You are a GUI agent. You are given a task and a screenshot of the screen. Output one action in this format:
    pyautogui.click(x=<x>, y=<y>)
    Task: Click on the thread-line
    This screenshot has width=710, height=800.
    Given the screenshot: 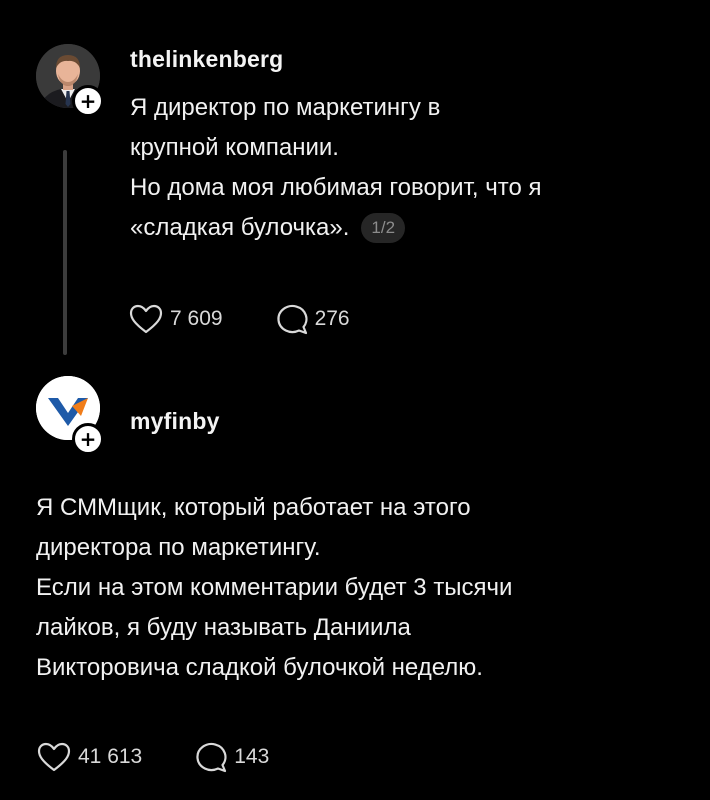 What is the action you would take?
    pyautogui.click(x=65, y=252)
    